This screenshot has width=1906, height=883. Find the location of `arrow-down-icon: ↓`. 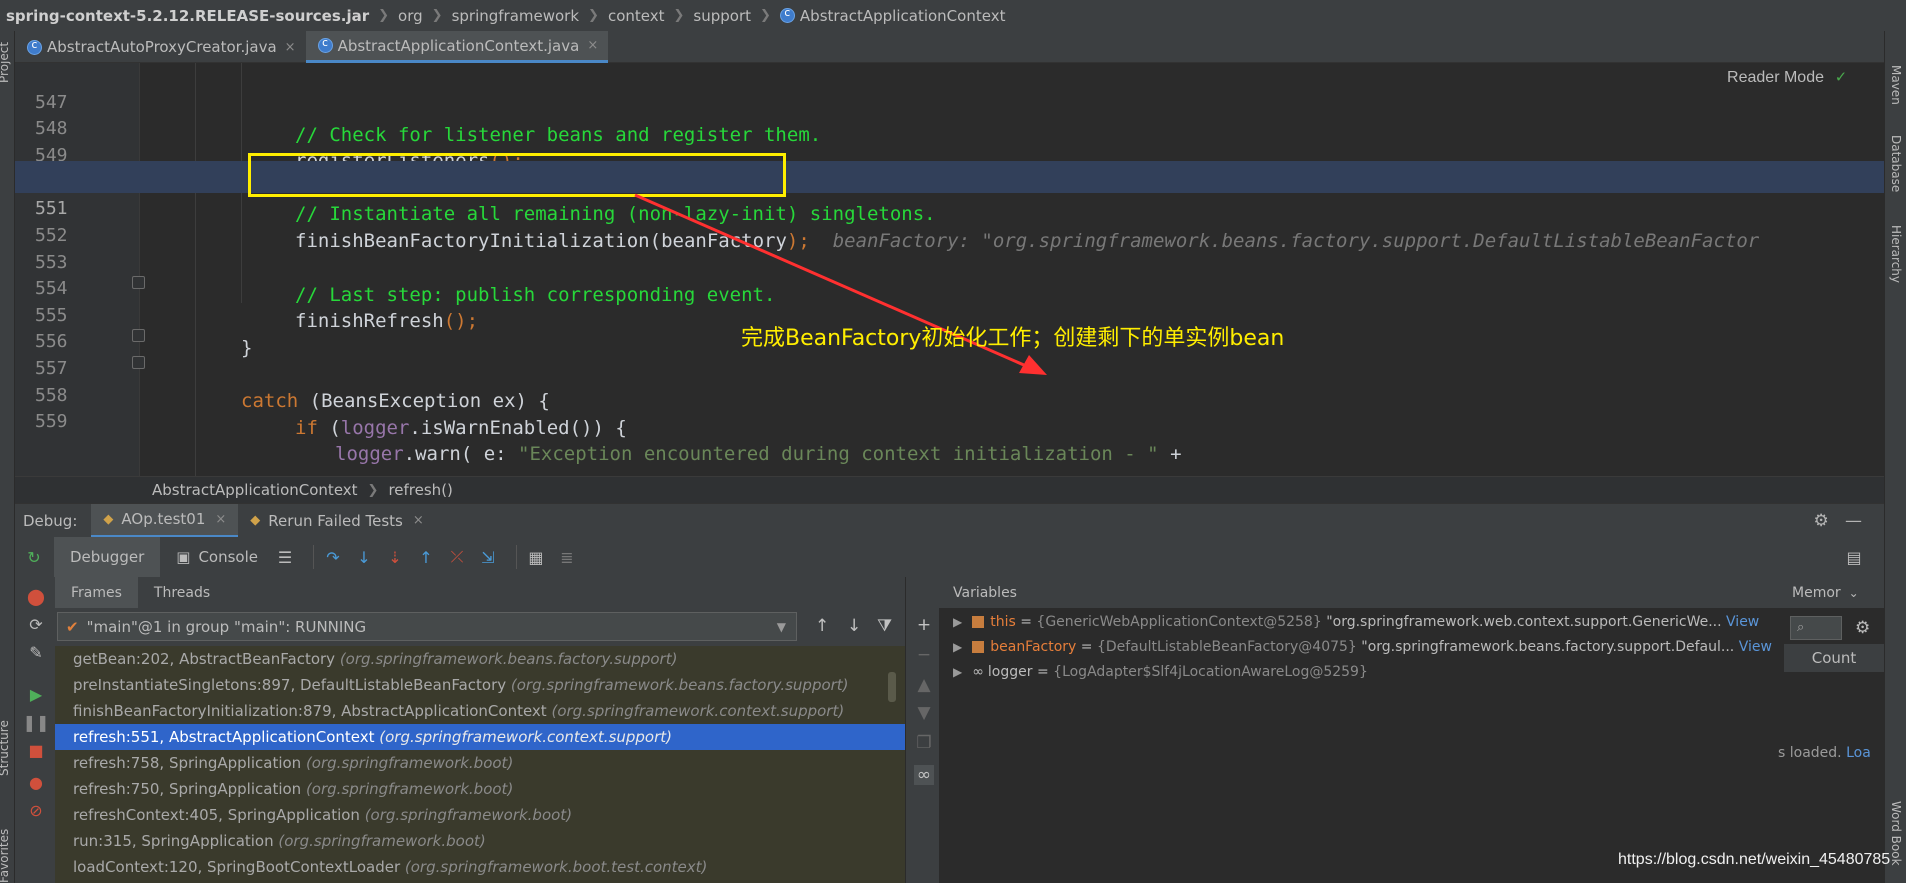

arrow-down-icon: ↓ is located at coordinates (854, 626).